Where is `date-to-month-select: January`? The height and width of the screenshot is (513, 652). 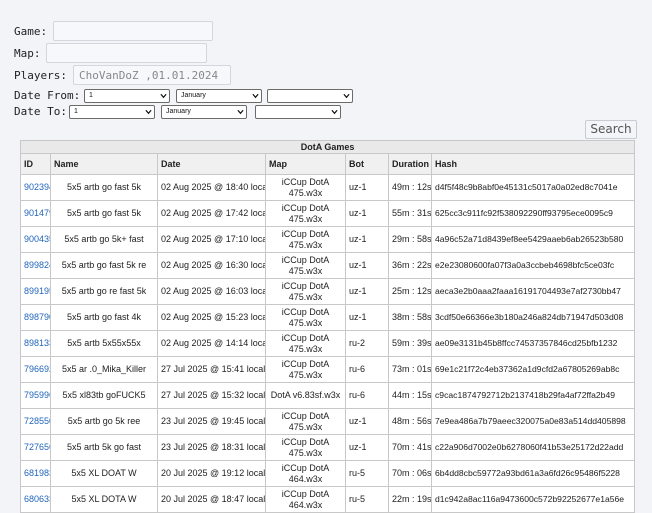
date-to-month-select: January is located at coordinates (204, 112).